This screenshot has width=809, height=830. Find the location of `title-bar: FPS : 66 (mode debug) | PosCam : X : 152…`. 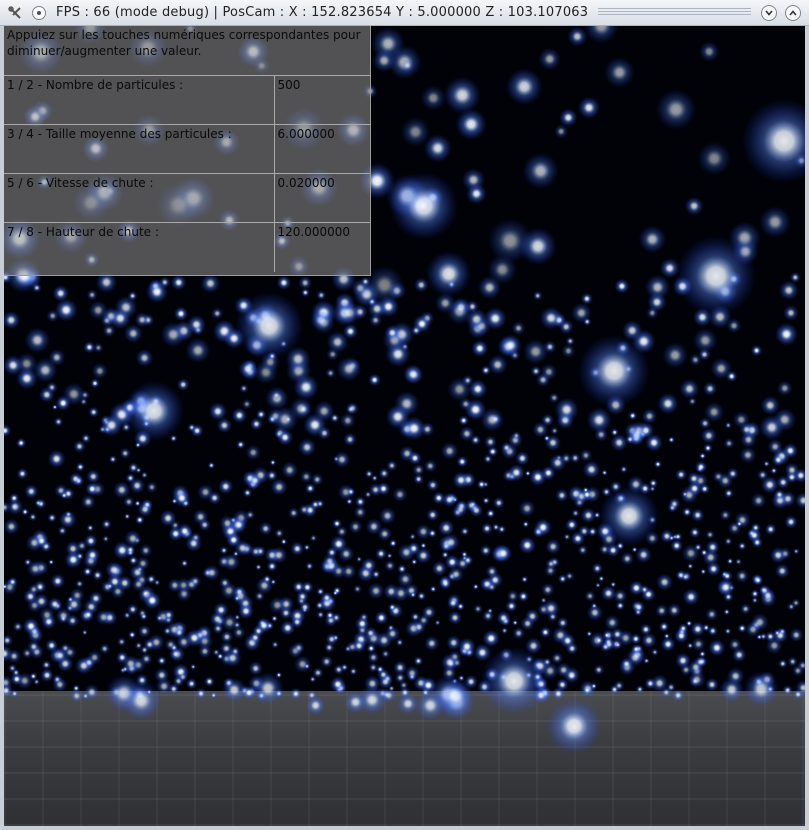

title-bar: FPS : 66 (mode debug) | PosCam : X : 152… is located at coordinates (404, 13).